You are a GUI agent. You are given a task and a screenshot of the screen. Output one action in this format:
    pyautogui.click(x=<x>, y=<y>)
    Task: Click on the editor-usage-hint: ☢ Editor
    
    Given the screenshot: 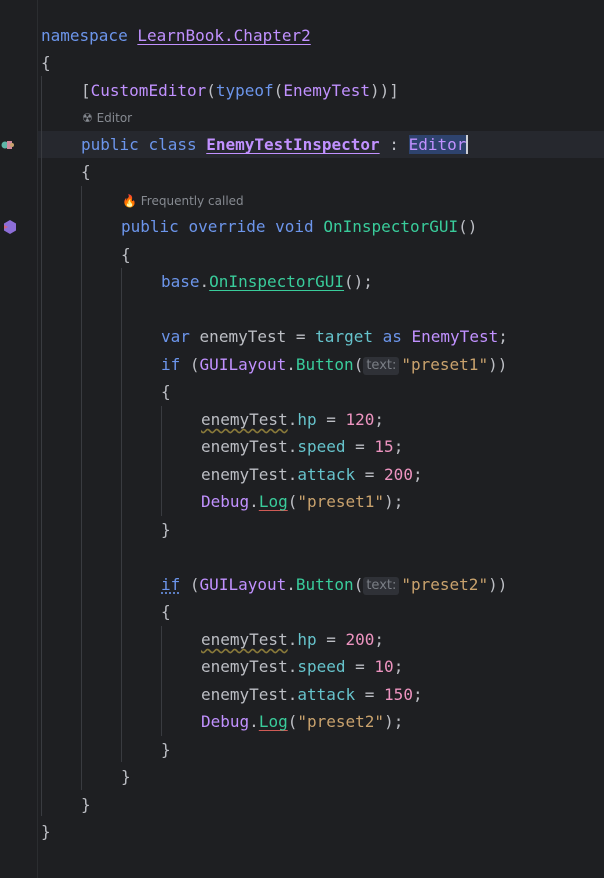 What is the action you would take?
    pyautogui.click(x=107, y=118)
    